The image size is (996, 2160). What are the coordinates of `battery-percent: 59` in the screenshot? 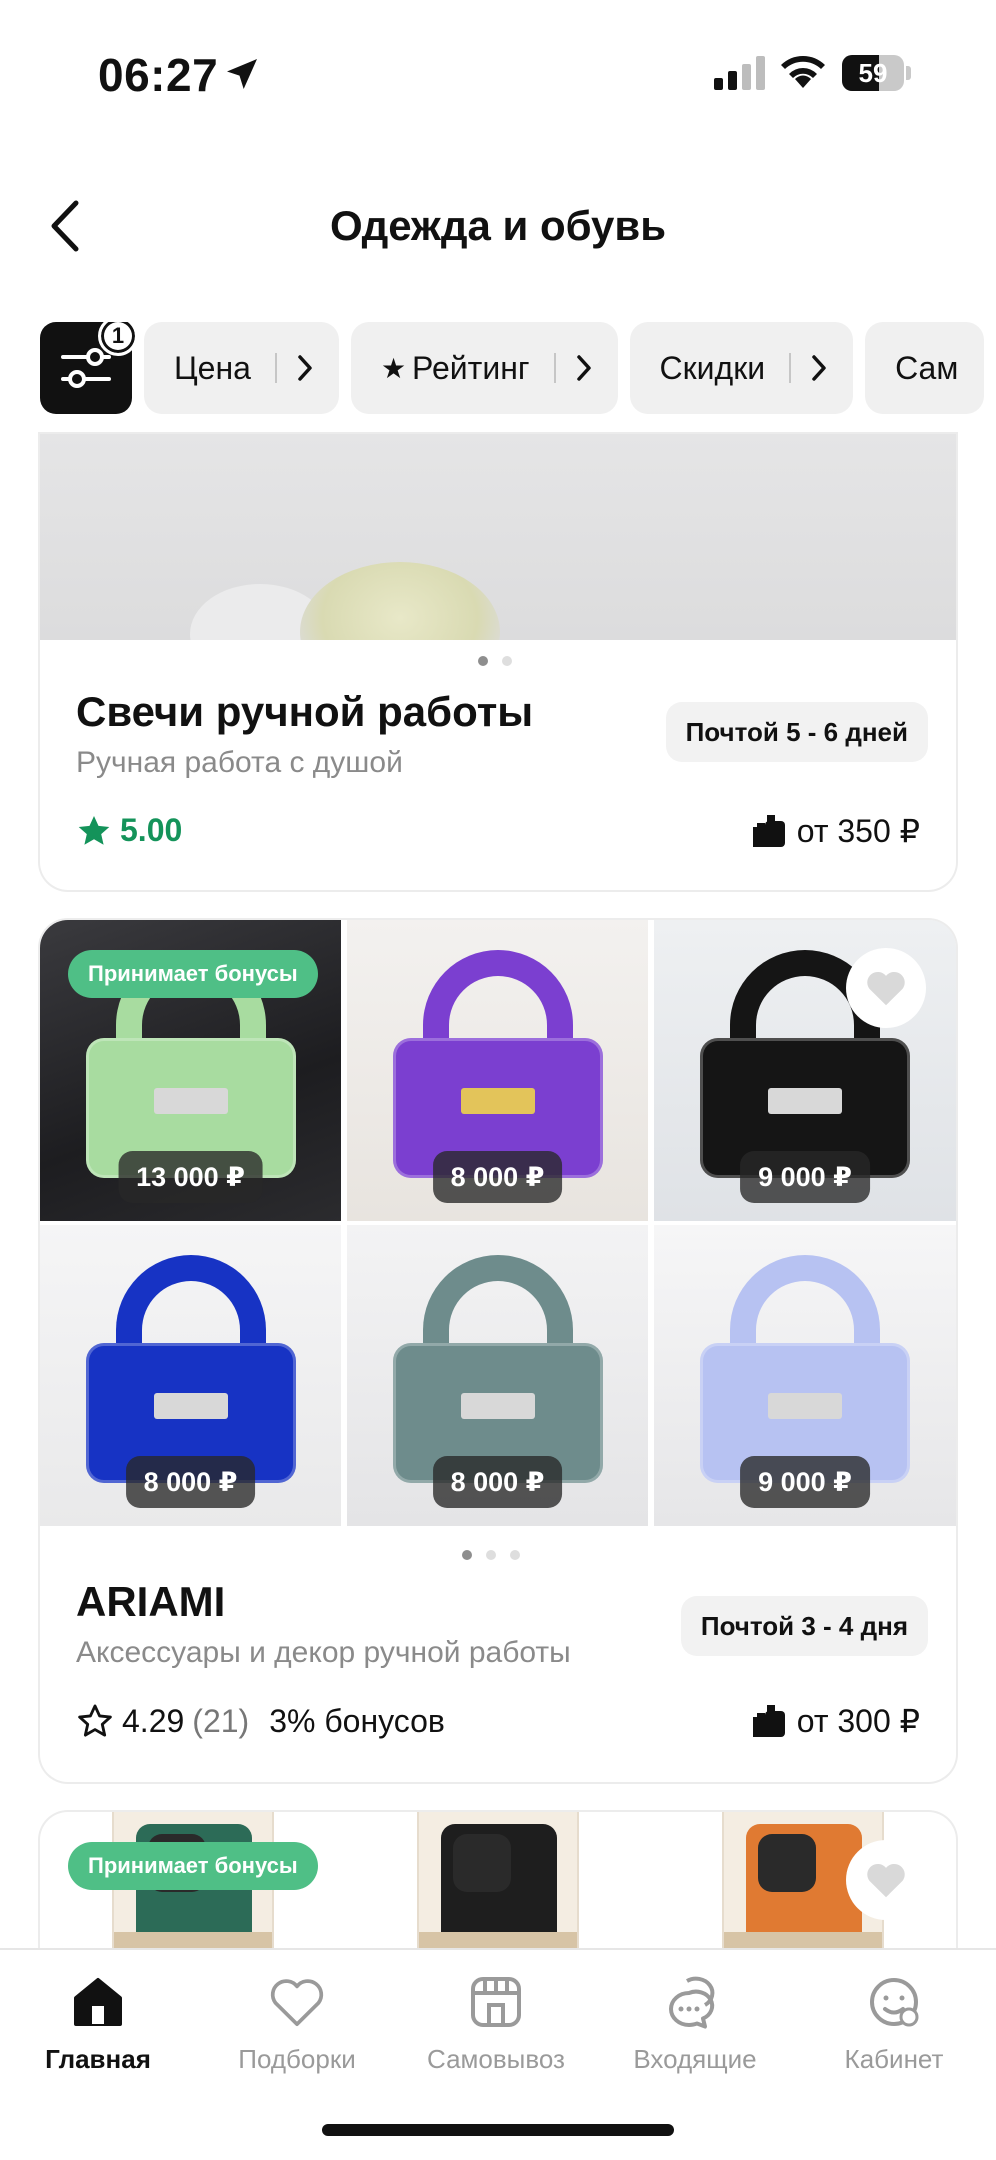 It's located at (873, 73).